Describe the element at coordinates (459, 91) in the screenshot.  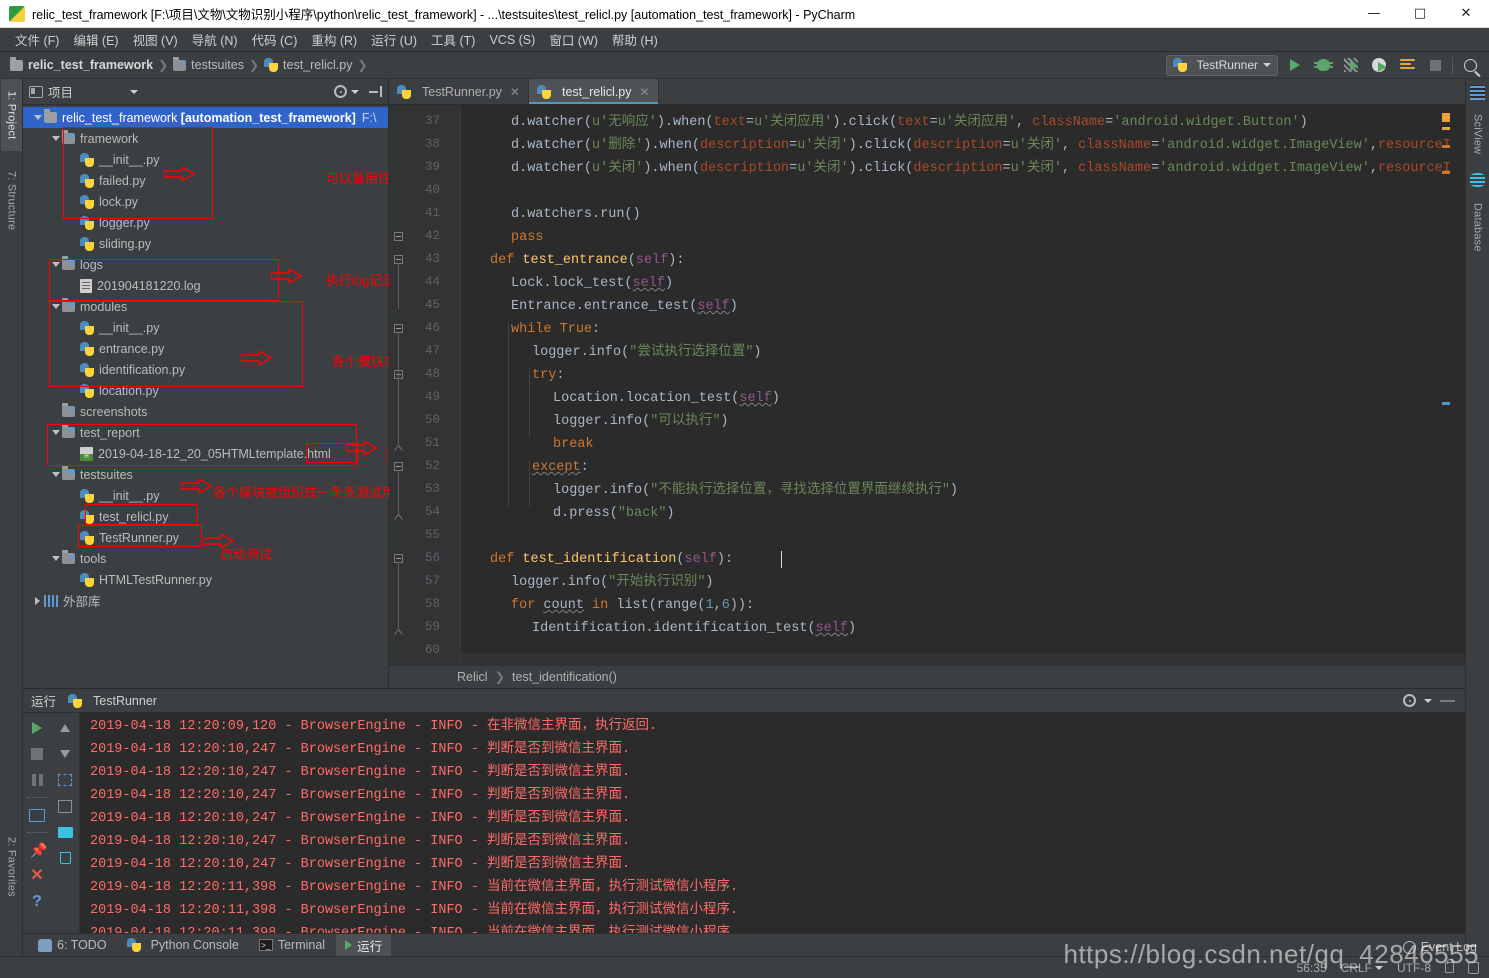
I see `editor-tab-TestRunner-py: TestRunner.py ✕` at that location.